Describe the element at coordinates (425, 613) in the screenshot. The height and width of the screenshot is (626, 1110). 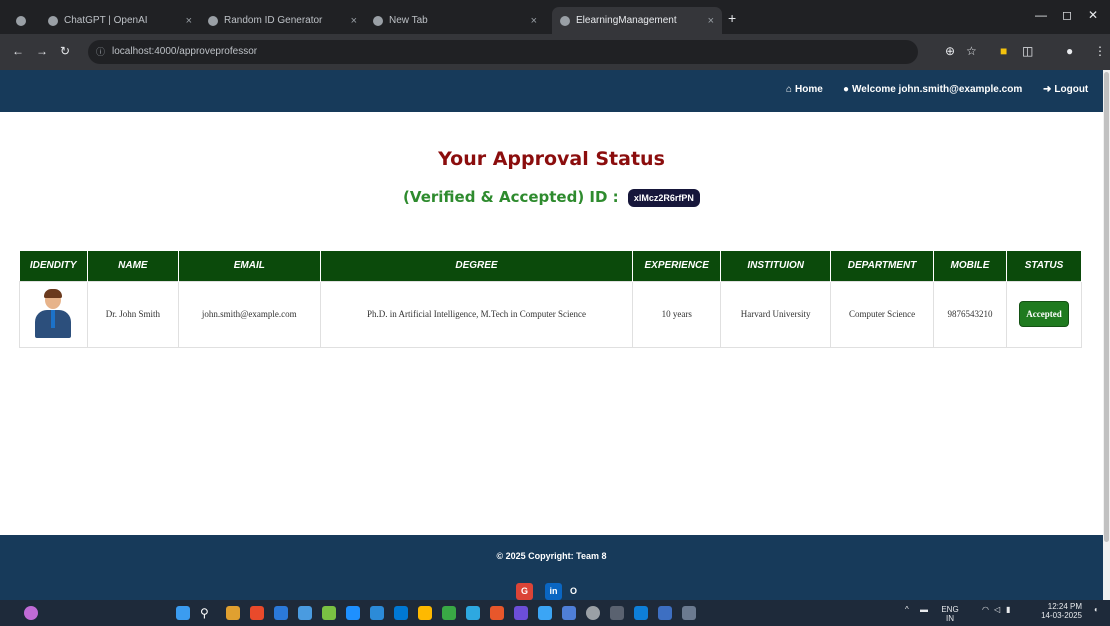
I see `file-explorer-icon` at that location.